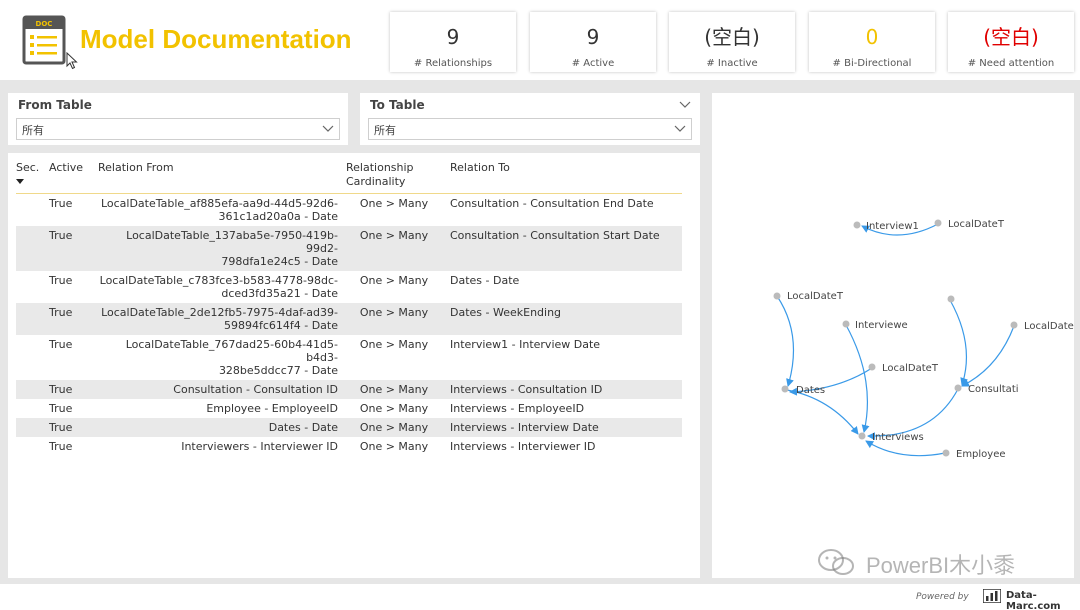  I want to click on to-table-slicer: To Table 所有, so click(530, 119).